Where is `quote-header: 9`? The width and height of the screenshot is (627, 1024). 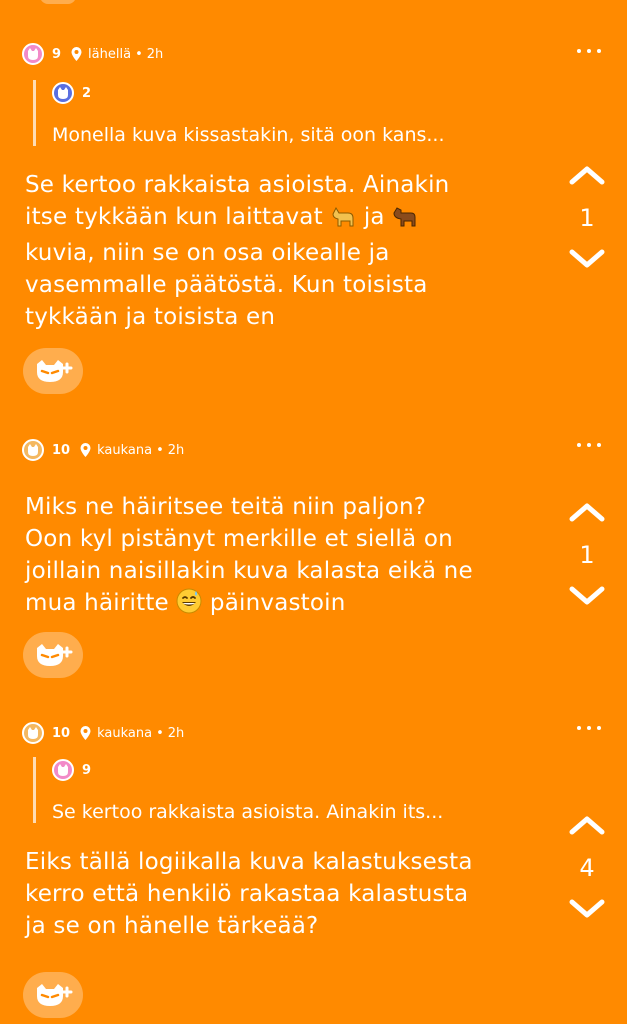
quote-header: 9 is located at coordinates (247, 770).